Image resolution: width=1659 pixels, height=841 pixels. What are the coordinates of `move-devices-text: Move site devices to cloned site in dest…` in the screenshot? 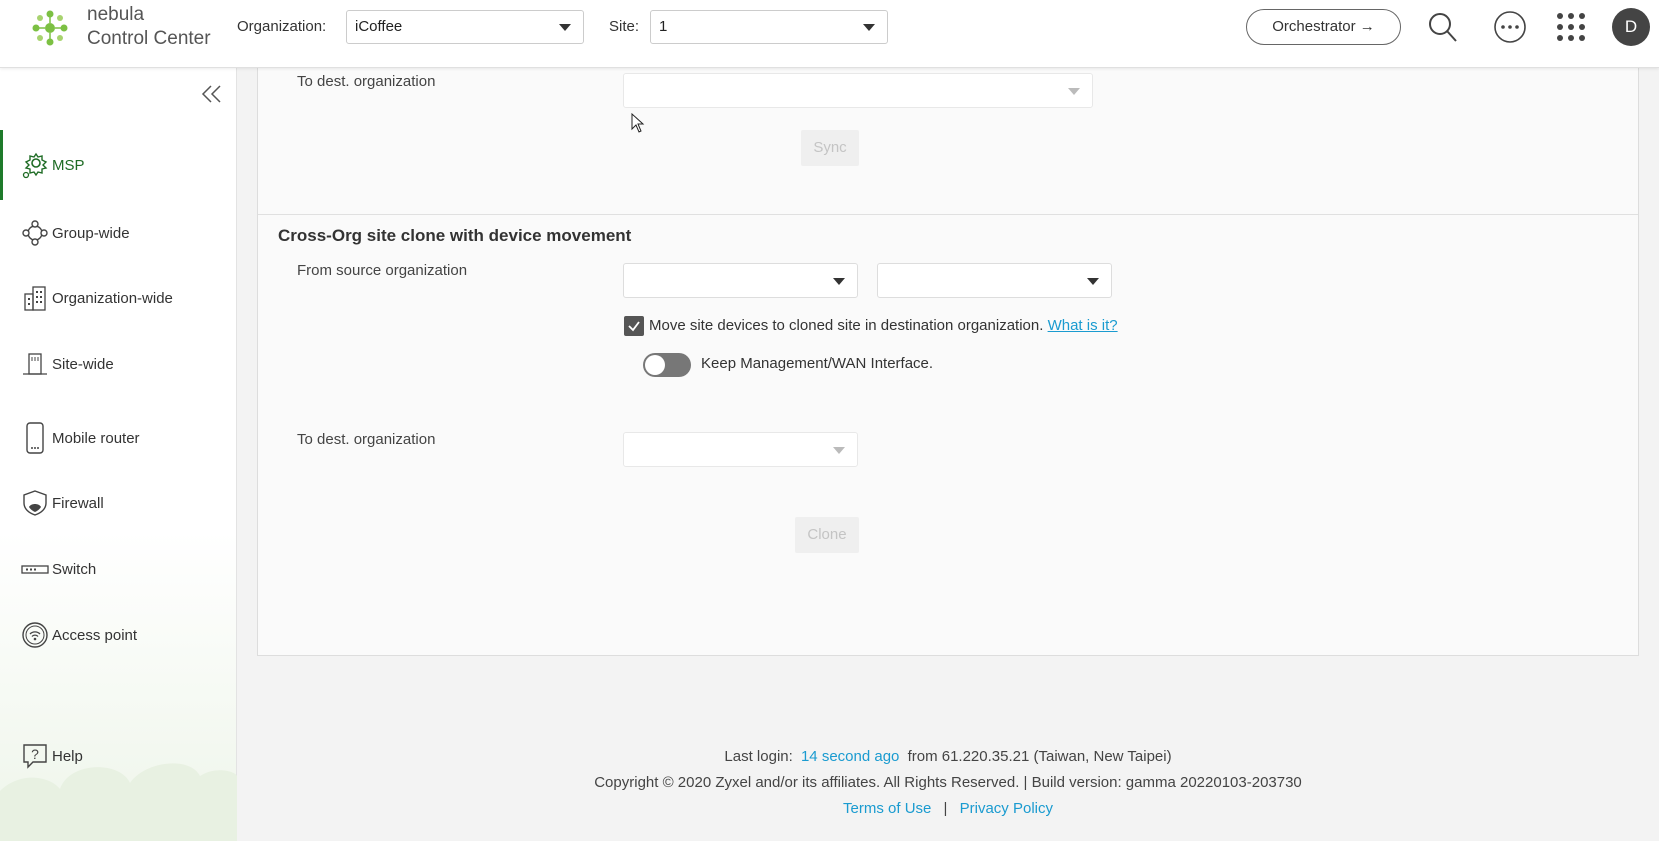 It's located at (846, 325).